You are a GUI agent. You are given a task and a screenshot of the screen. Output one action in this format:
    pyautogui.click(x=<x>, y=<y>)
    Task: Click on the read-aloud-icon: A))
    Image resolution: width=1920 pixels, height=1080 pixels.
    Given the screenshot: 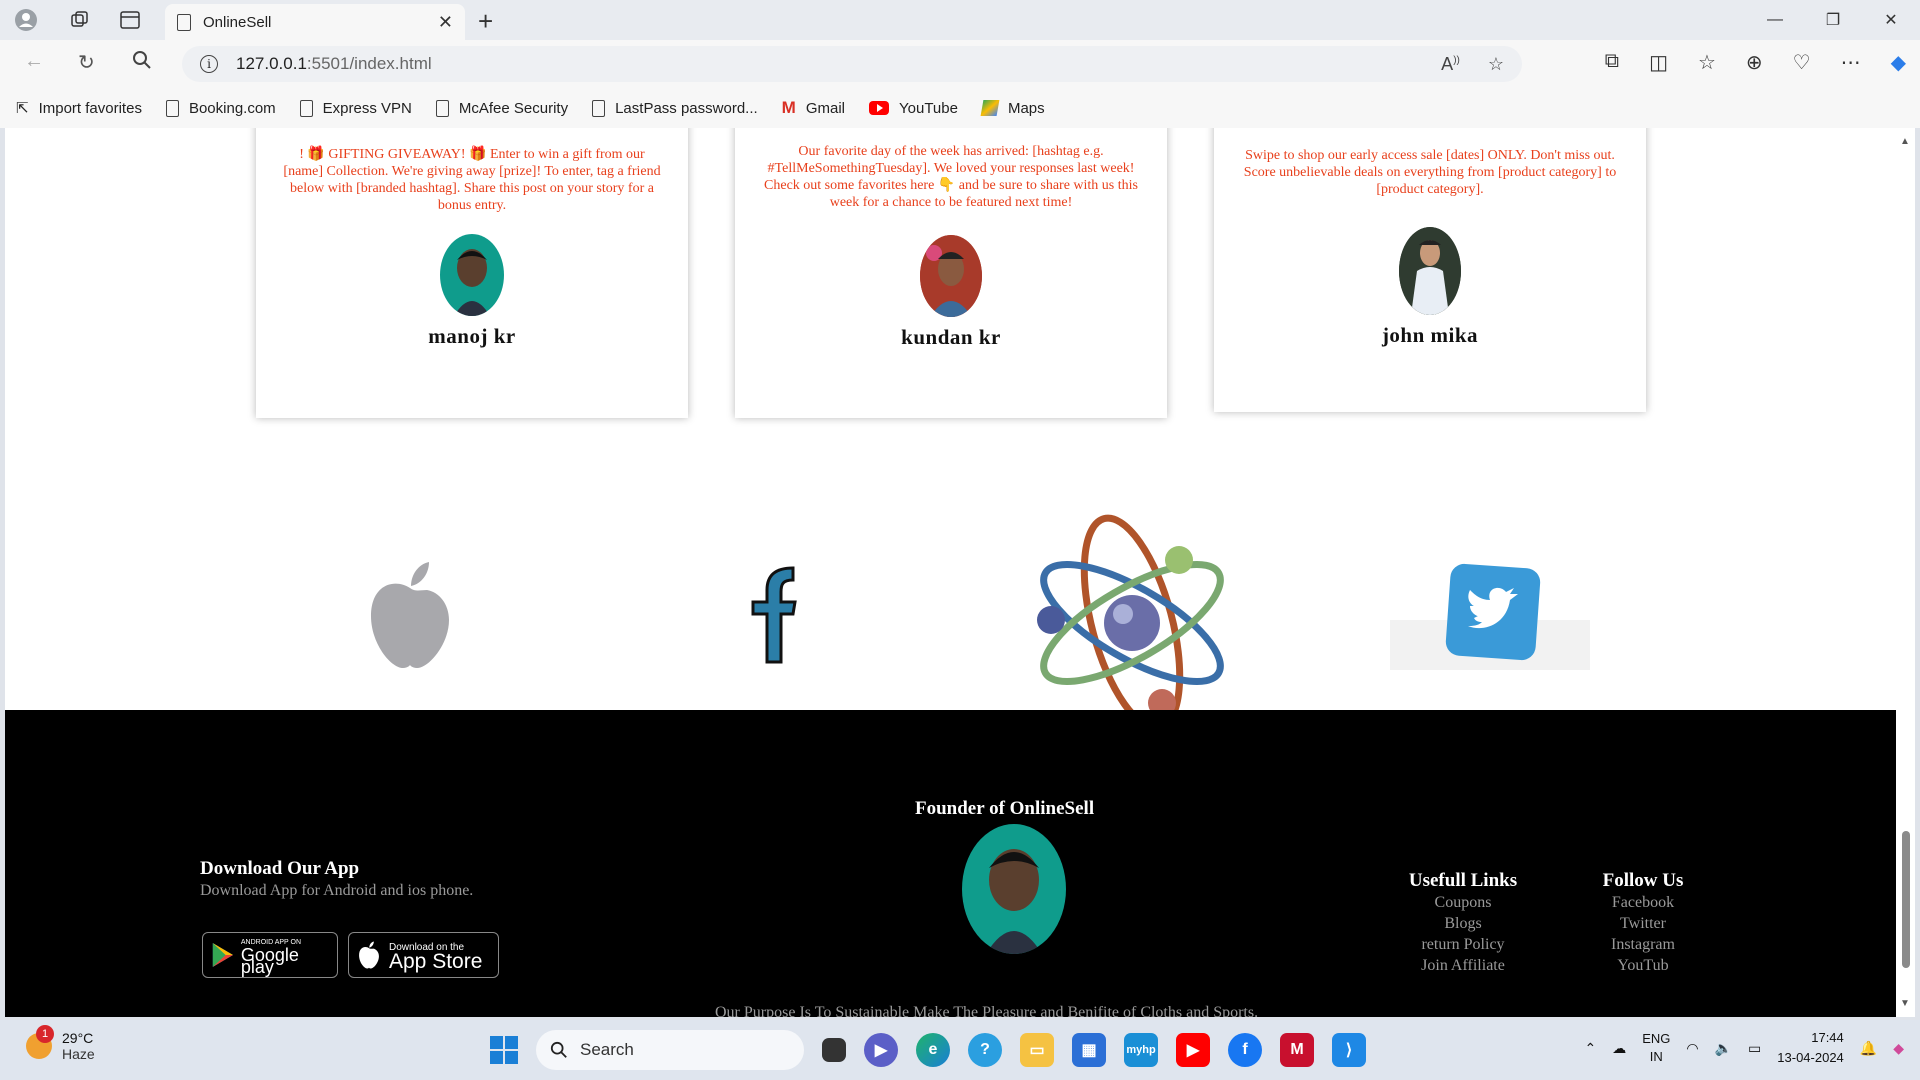 What is the action you would take?
    pyautogui.click(x=1450, y=64)
    